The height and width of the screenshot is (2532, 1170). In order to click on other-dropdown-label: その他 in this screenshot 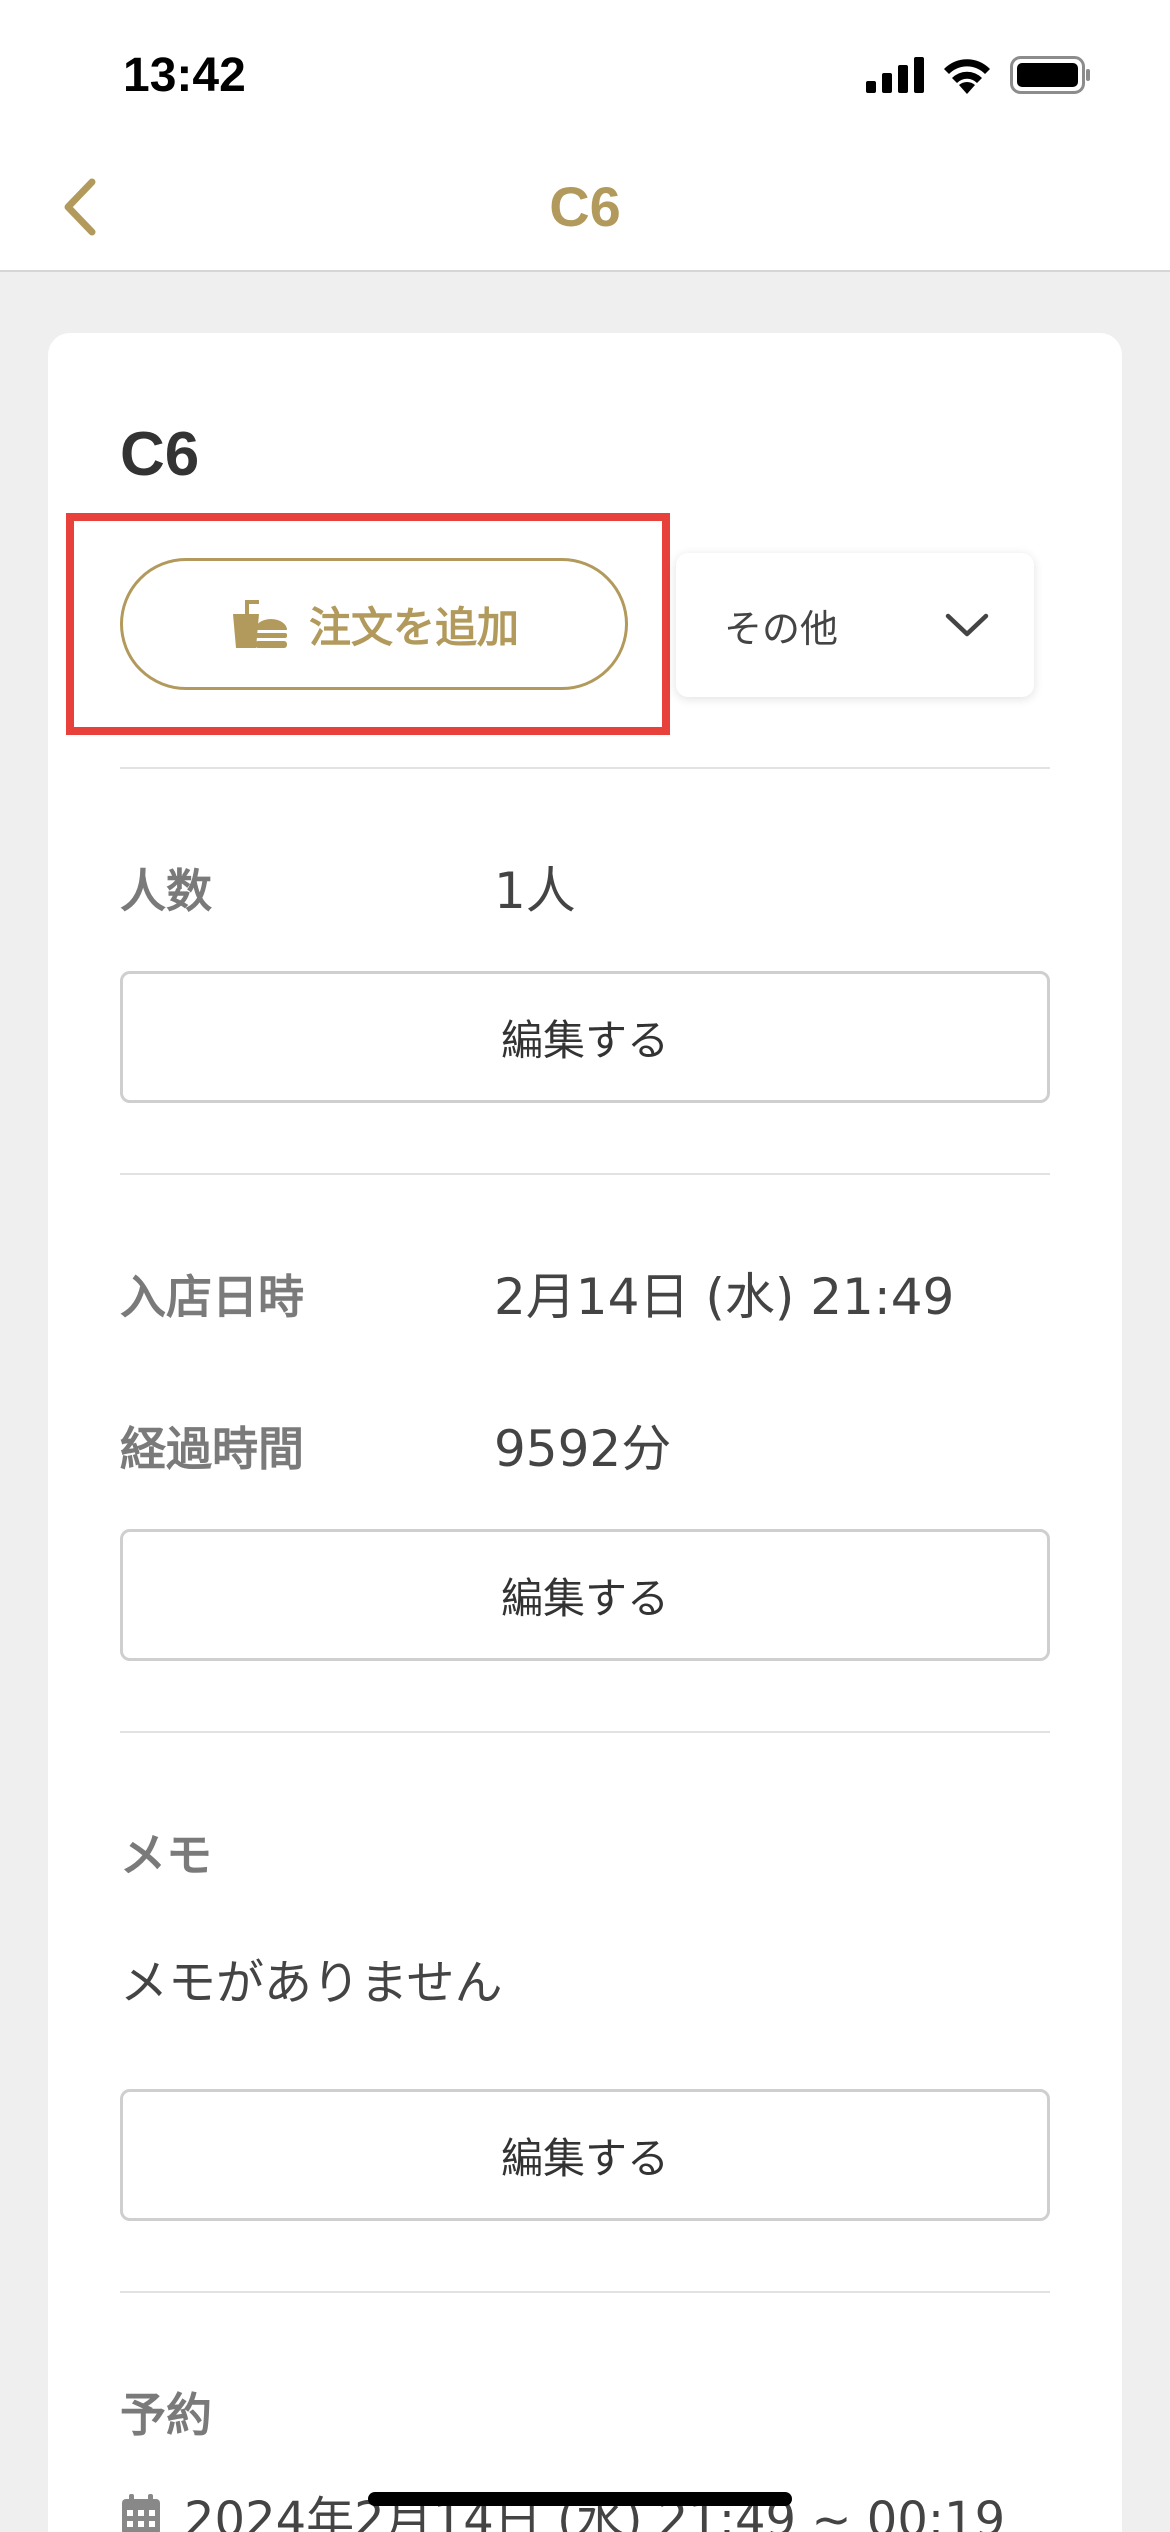, I will do `click(781, 628)`.